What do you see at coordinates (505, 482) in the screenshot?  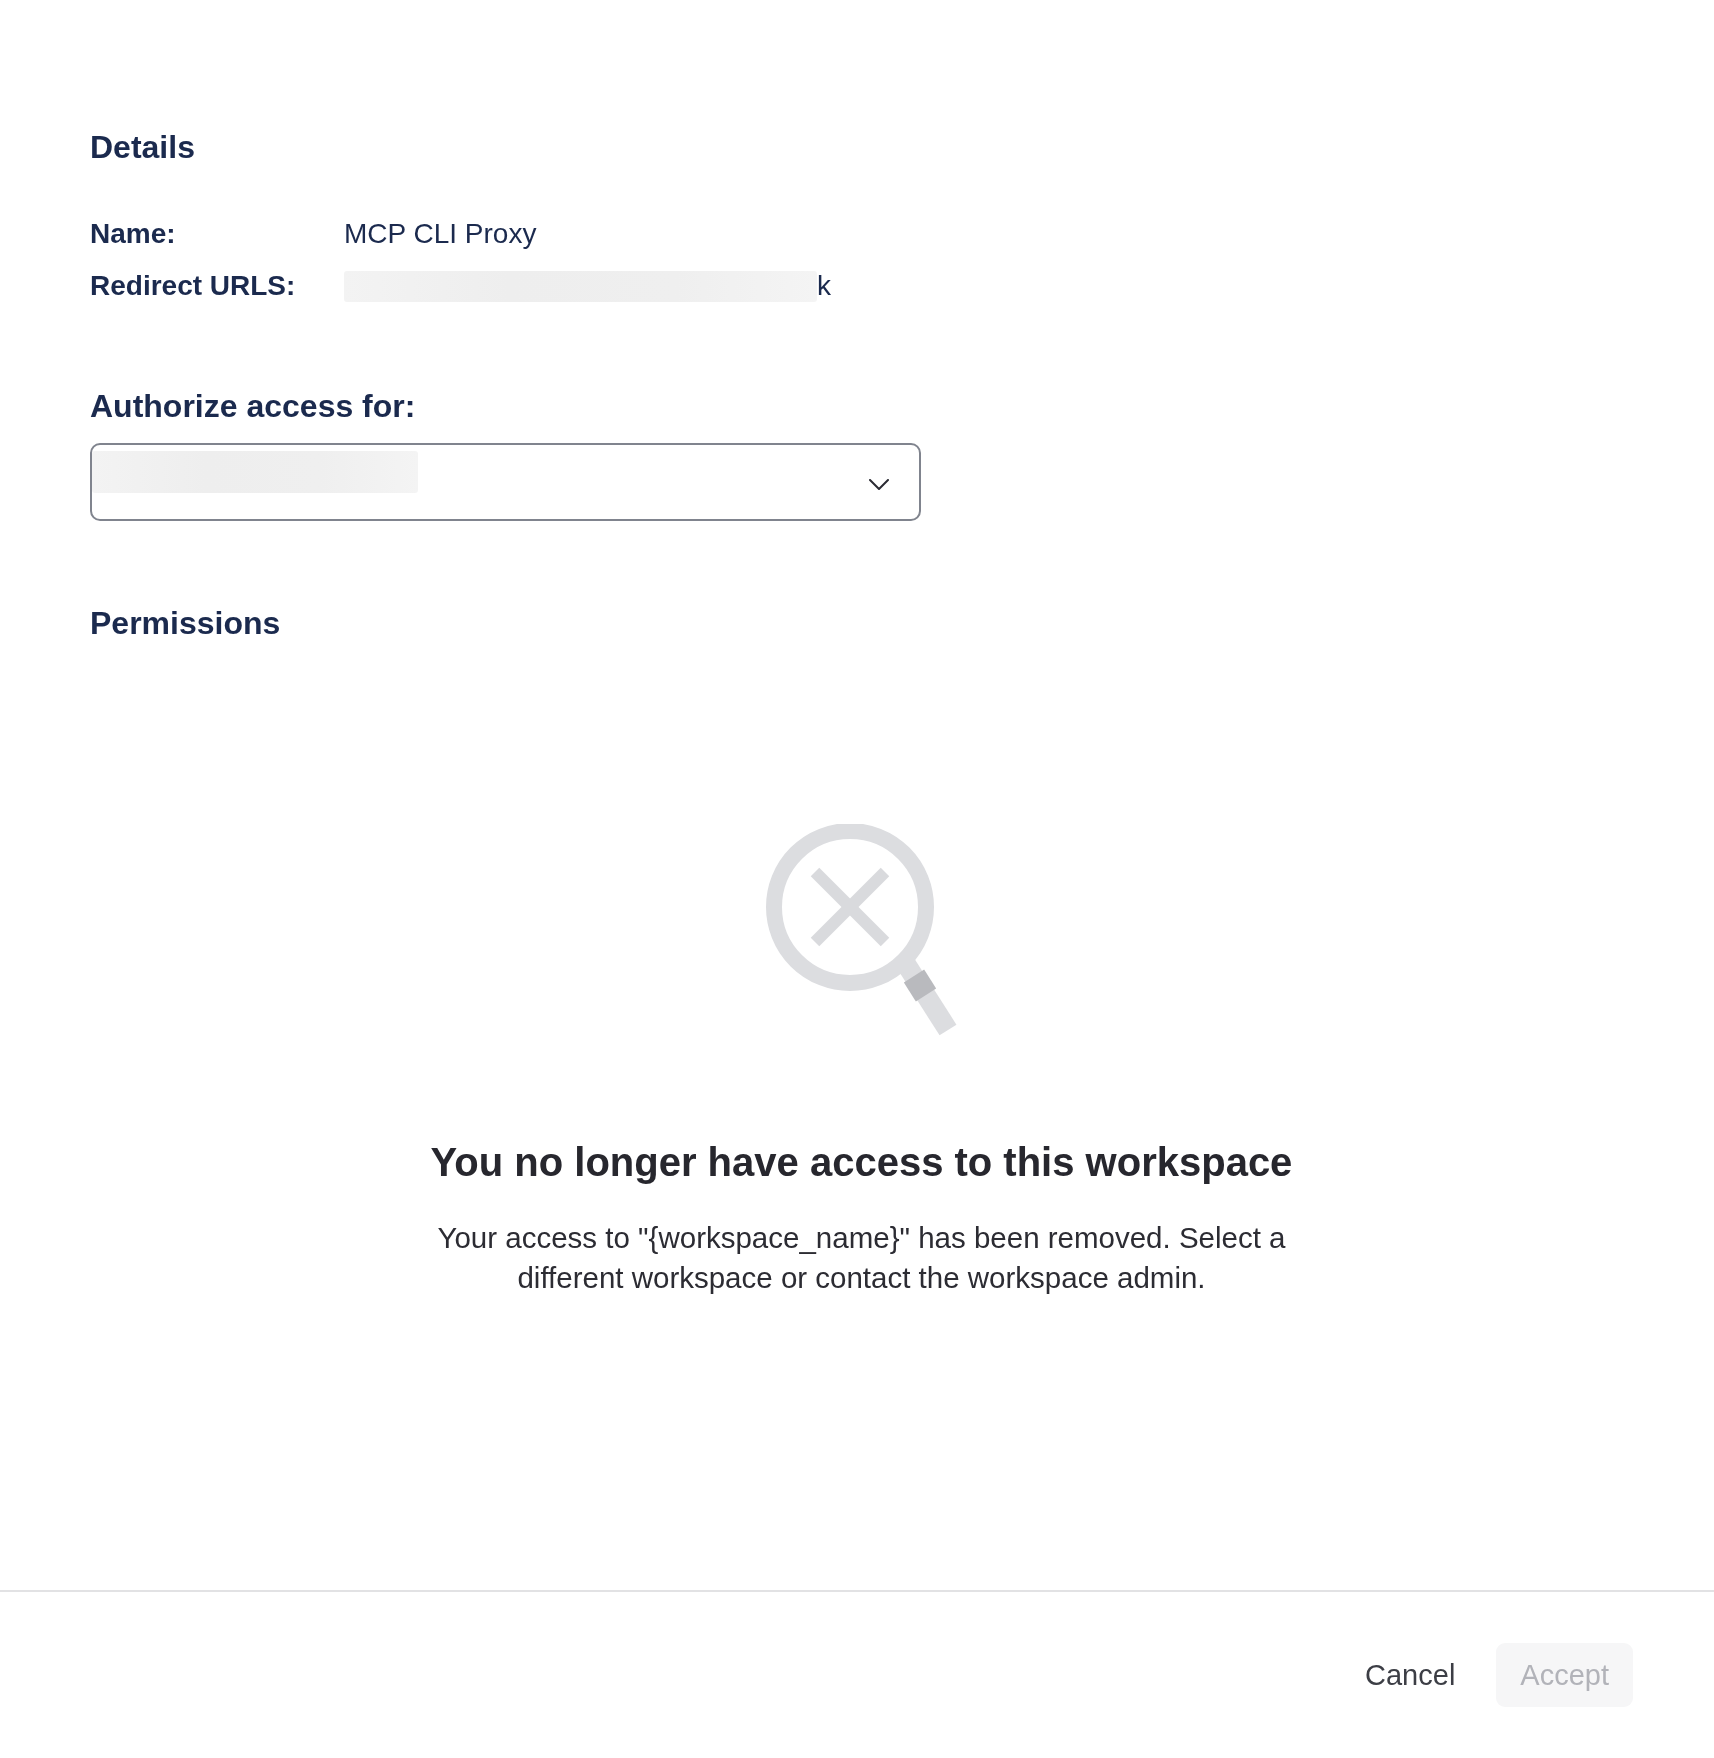 I see `workspace-select` at bounding box center [505, 482].